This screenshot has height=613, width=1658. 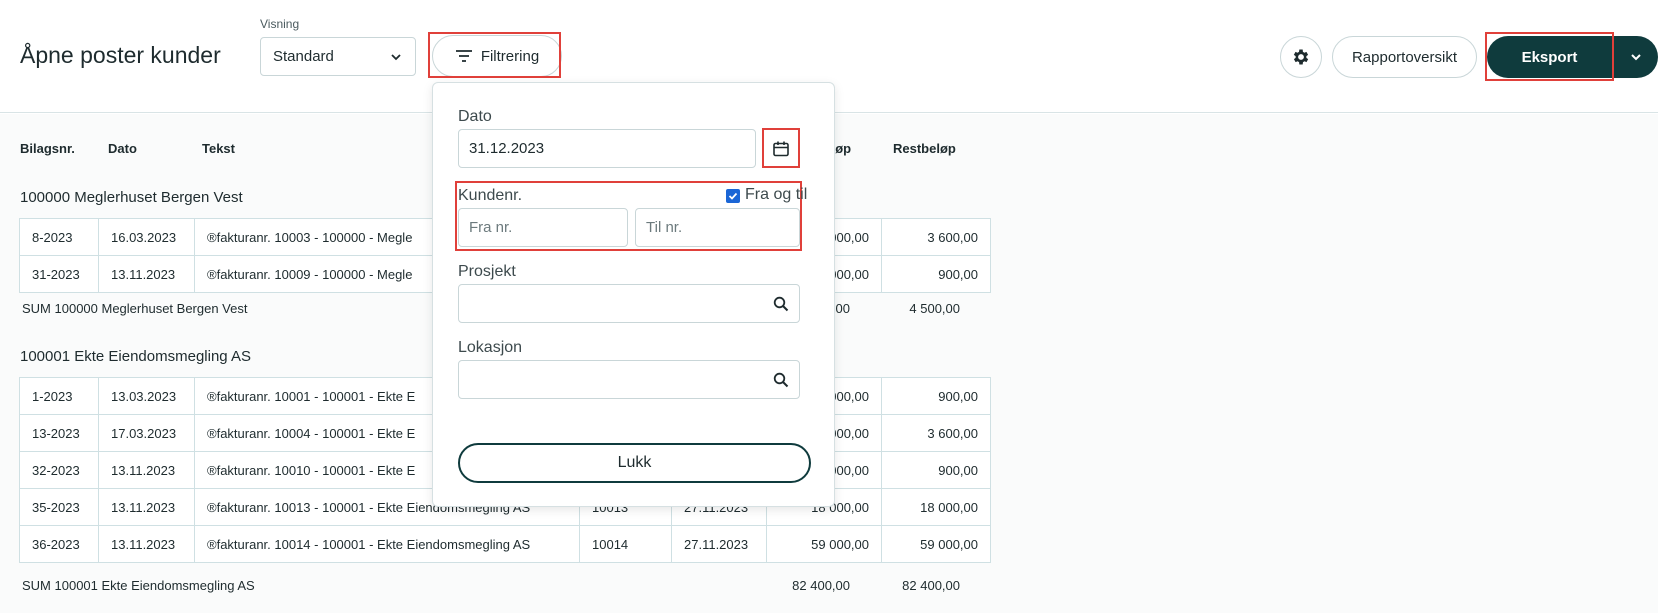 What do you see at coordinates (218, 148) in the screenshot?
I see `column-header-tekst: Tekst` at bounding box center [218, 148].